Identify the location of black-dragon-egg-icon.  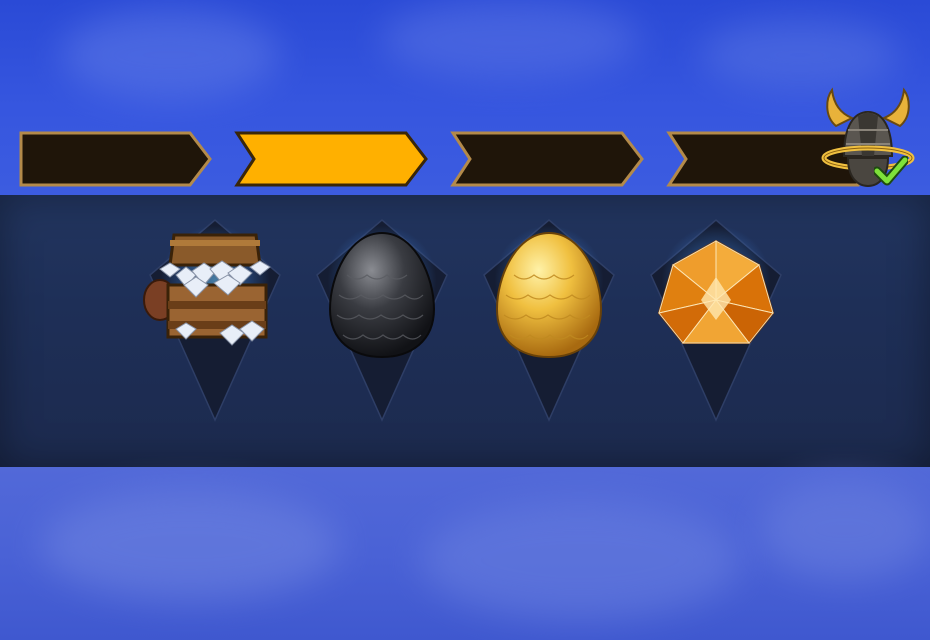
(382, 295).